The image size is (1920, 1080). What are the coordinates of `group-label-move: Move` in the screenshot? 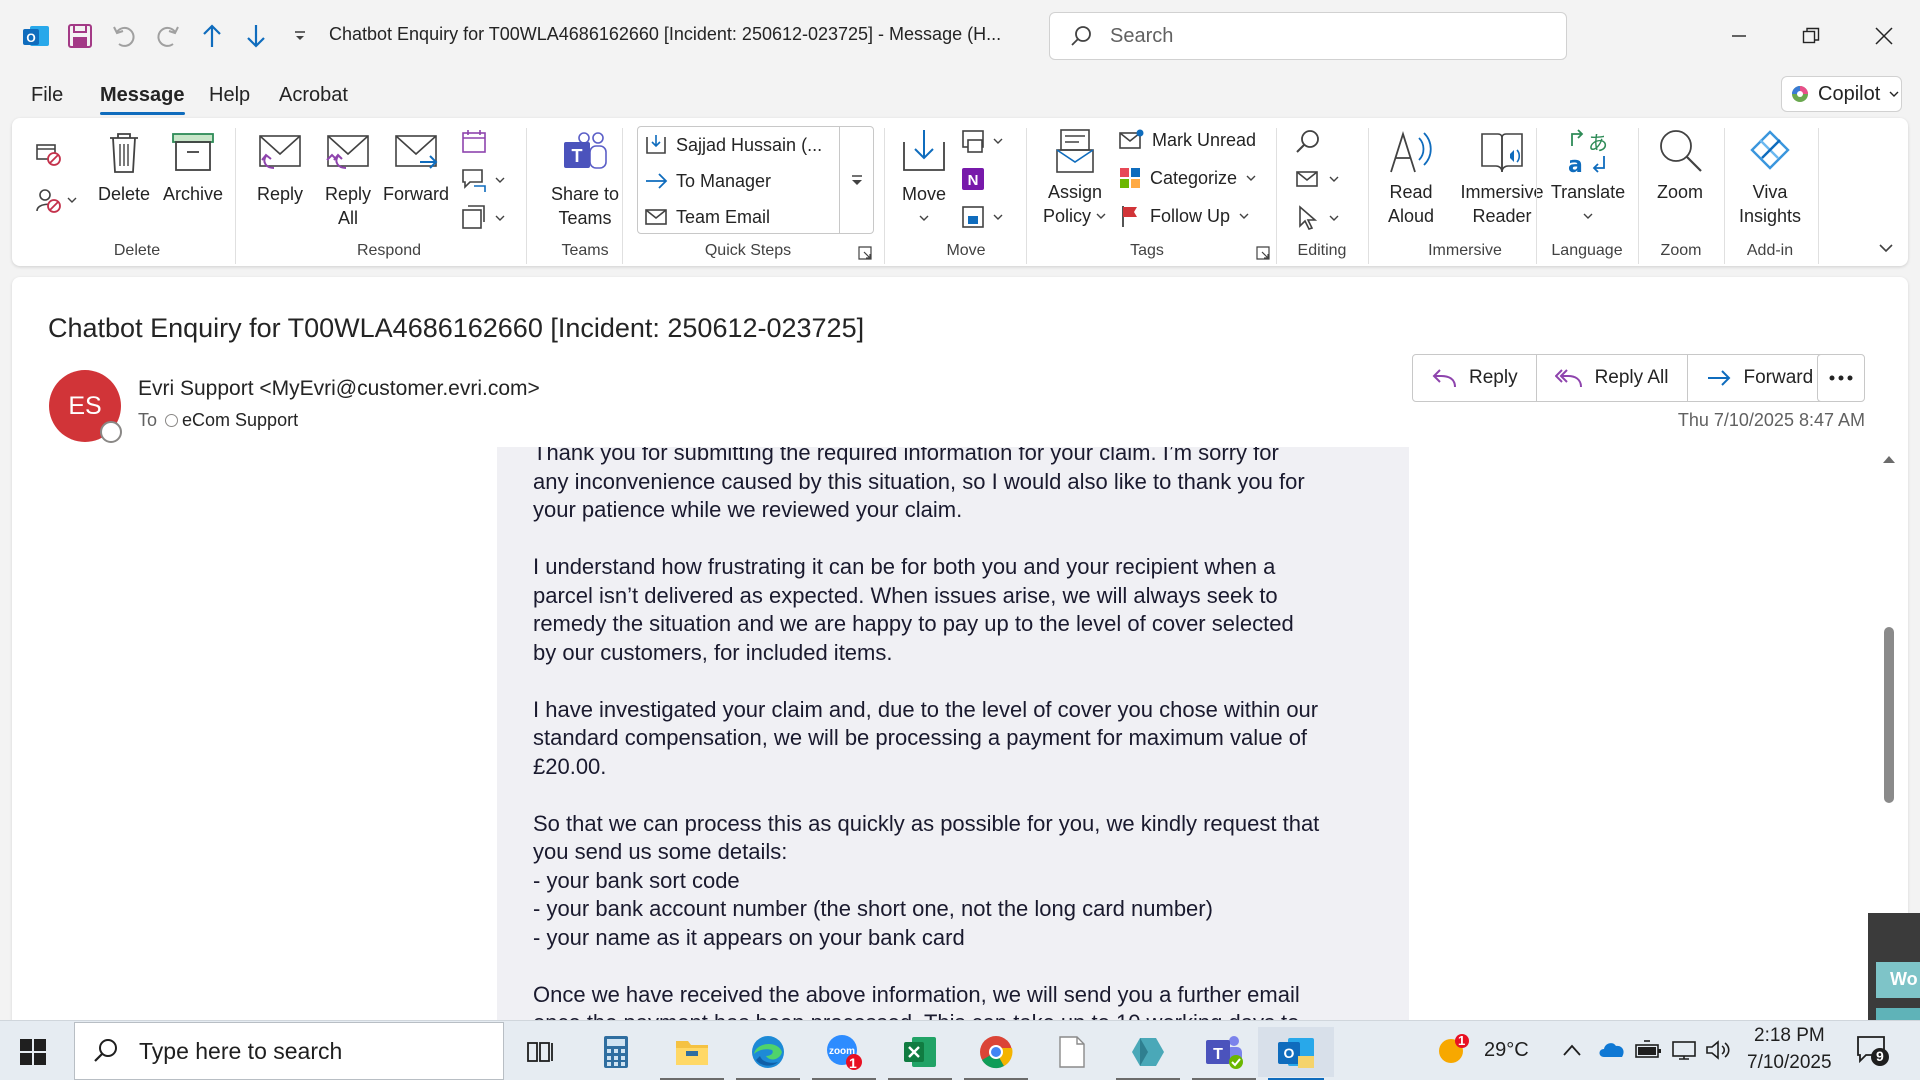 It's located at (966, 250).